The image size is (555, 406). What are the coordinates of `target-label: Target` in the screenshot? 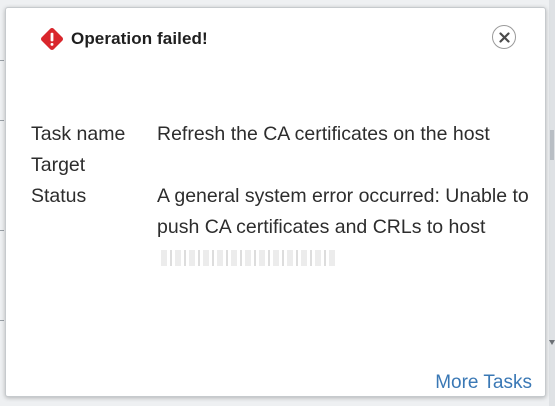 It's located at (58, 165).